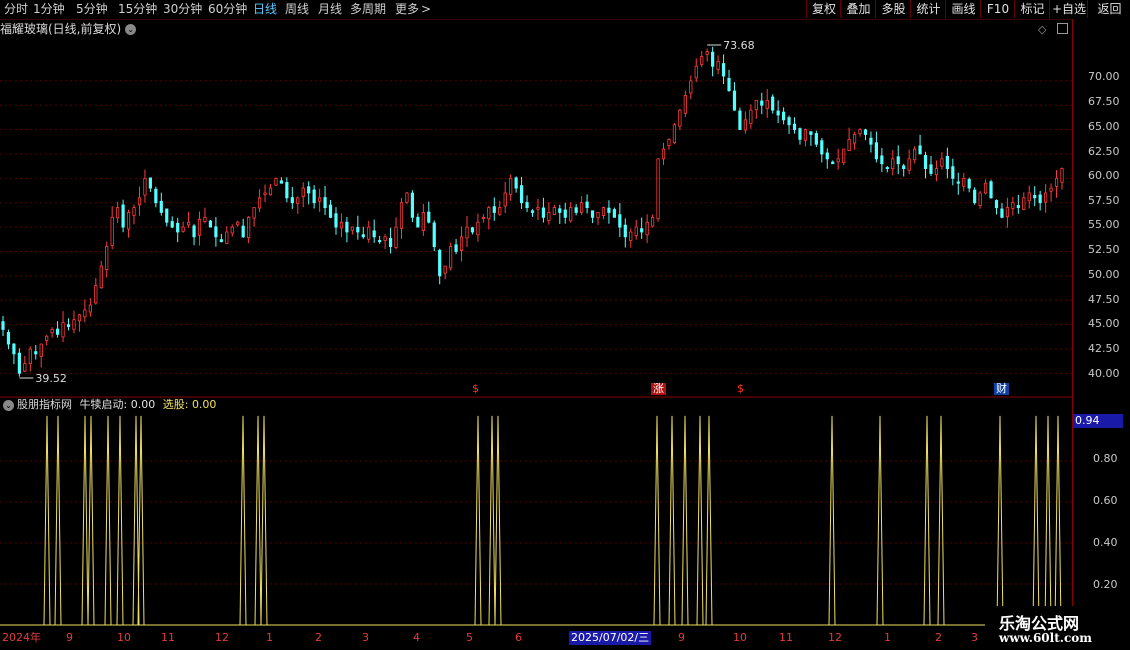  Describe the element at coordinates (318, 637) in the screenshot. I see `date-tick-label: 2` at that location.